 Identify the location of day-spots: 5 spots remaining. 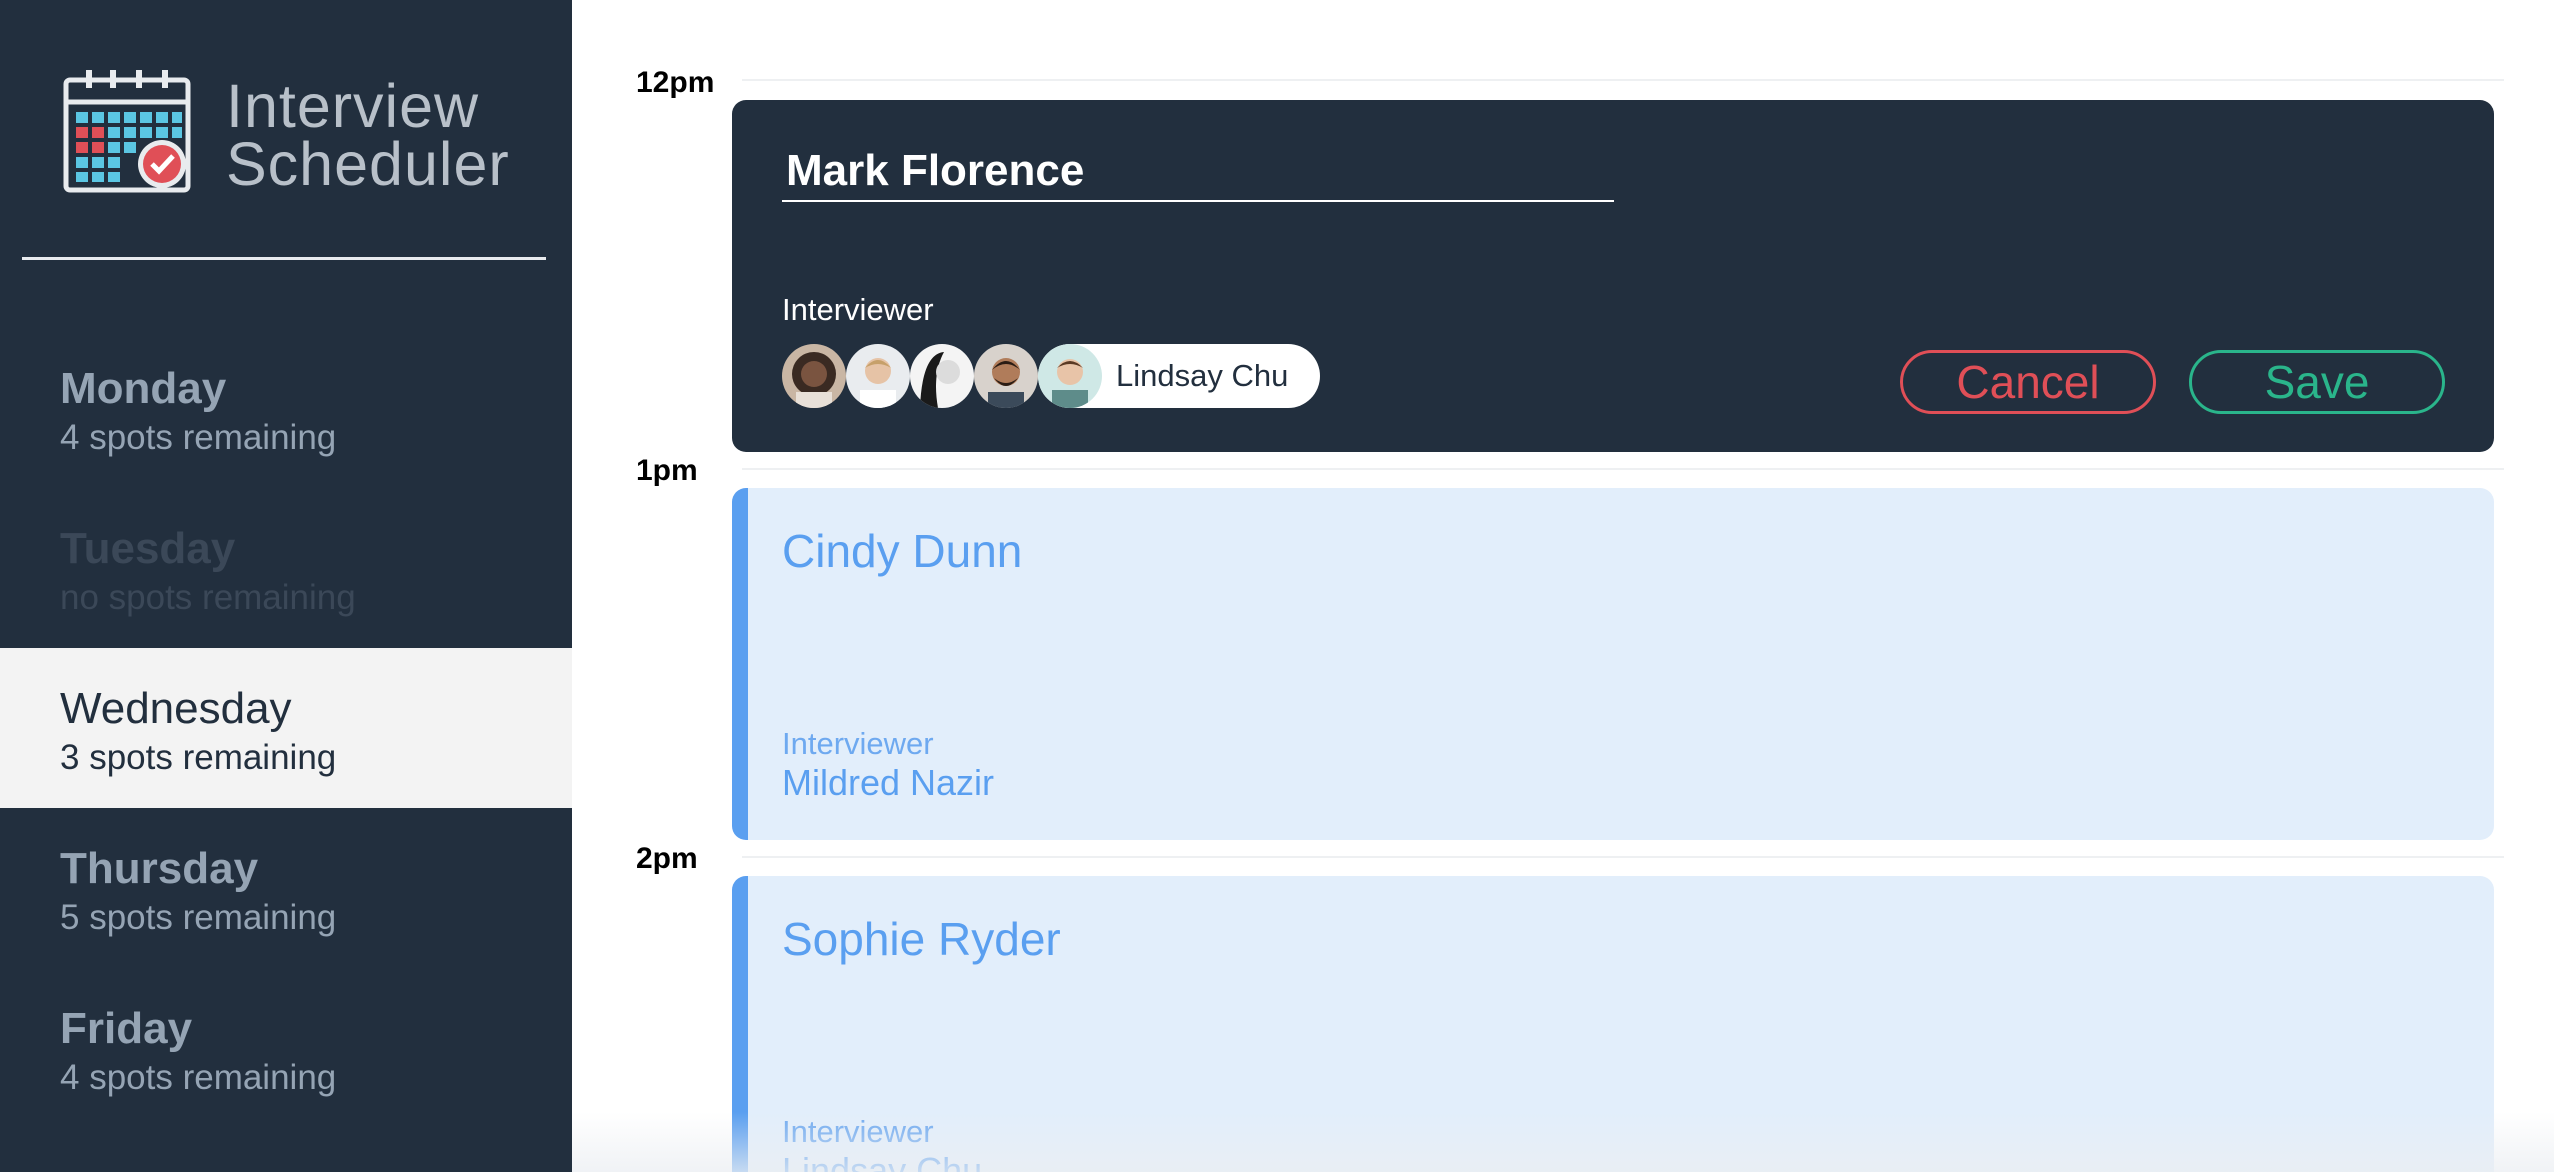
(198, 917).